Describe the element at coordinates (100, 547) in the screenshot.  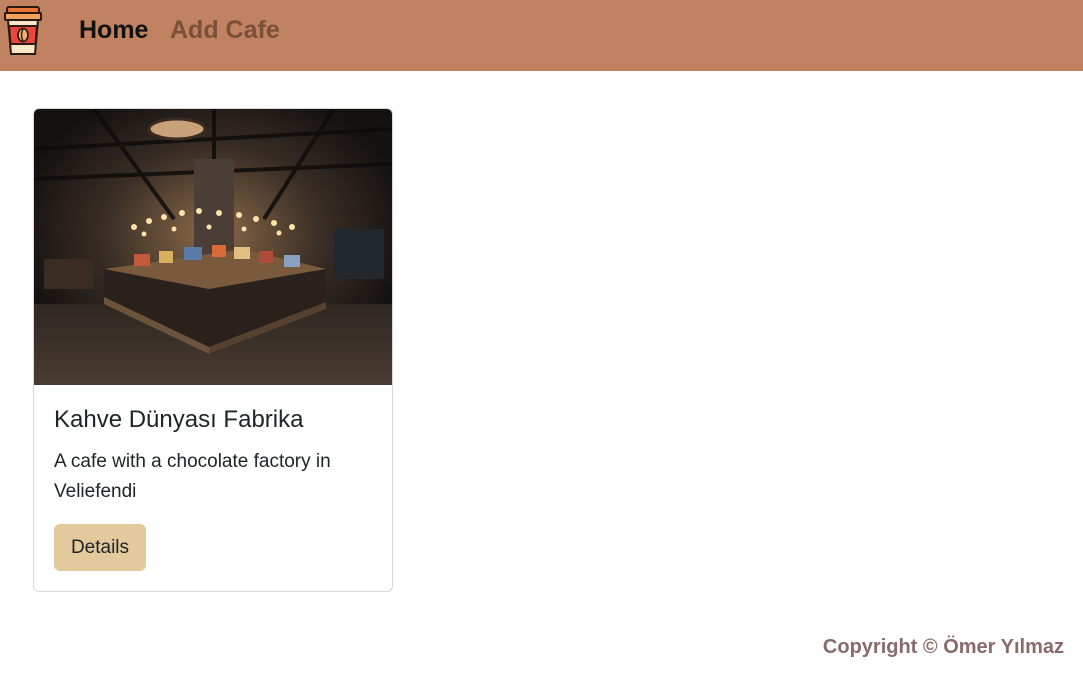
I see `details-button: Details` at that location.